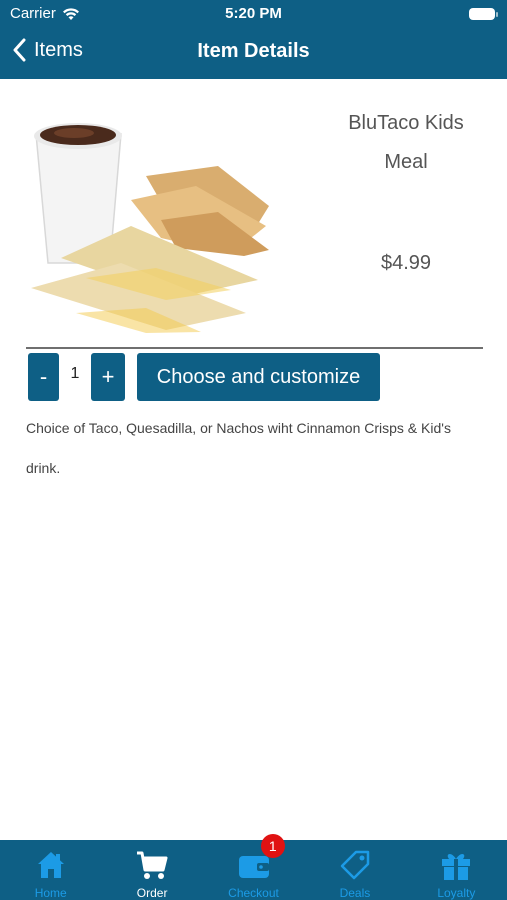 The width and height of the screenshot is (507, 900). What do you see at coordinates (258, 377) in the screenshot?
I see `choose-and-customize-button: Choose and customize` at bounding box center [258, 377].